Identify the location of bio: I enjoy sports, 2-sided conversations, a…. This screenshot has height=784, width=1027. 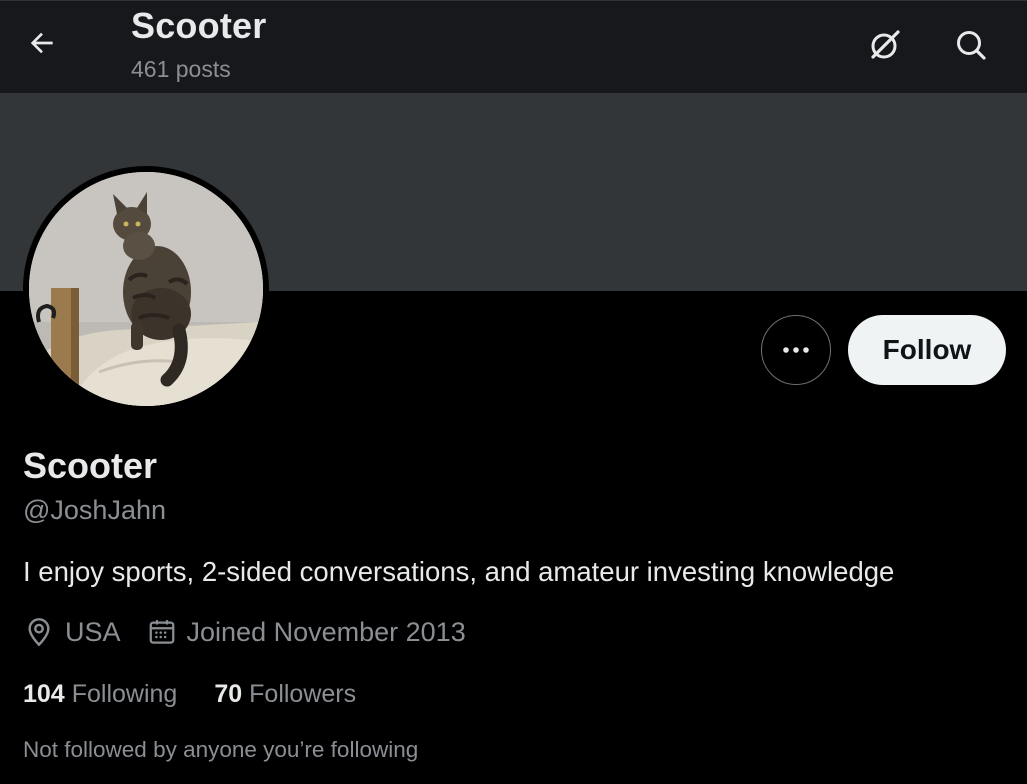
(459, 571).